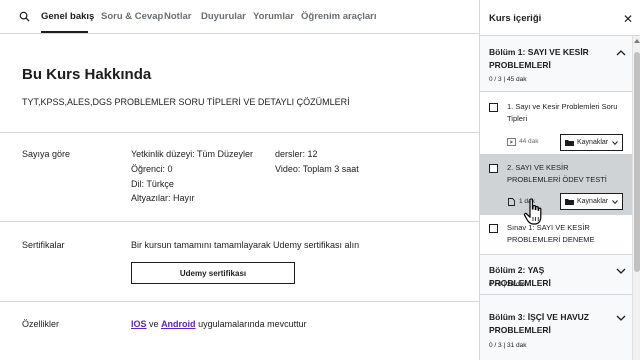  What do you see at coordinates (527, 201) in the screenshot?
I see `lecture-duration: 1 dak` at bounding box center [527, 201].